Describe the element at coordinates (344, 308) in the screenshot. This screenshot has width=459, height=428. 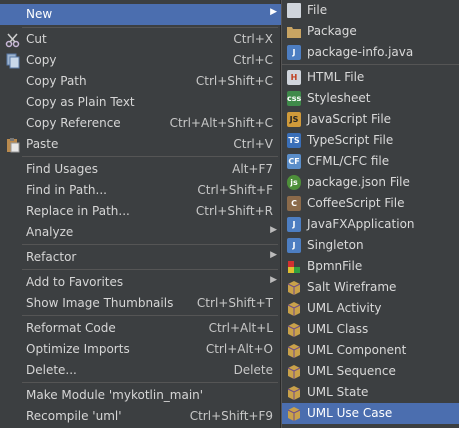
I see `submenu-item-label: UML Activity` at that location.